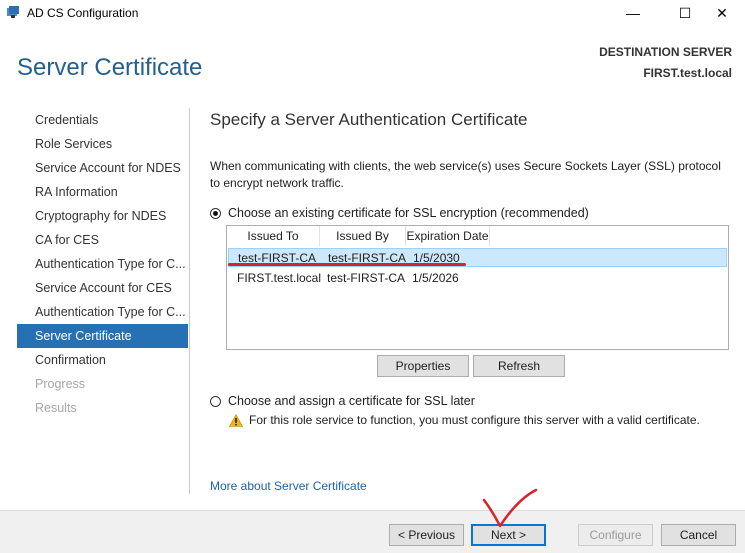 The height and width of the screenshot is (553, 745). I want to click on nav-item: RA Information, so click(102, 192).